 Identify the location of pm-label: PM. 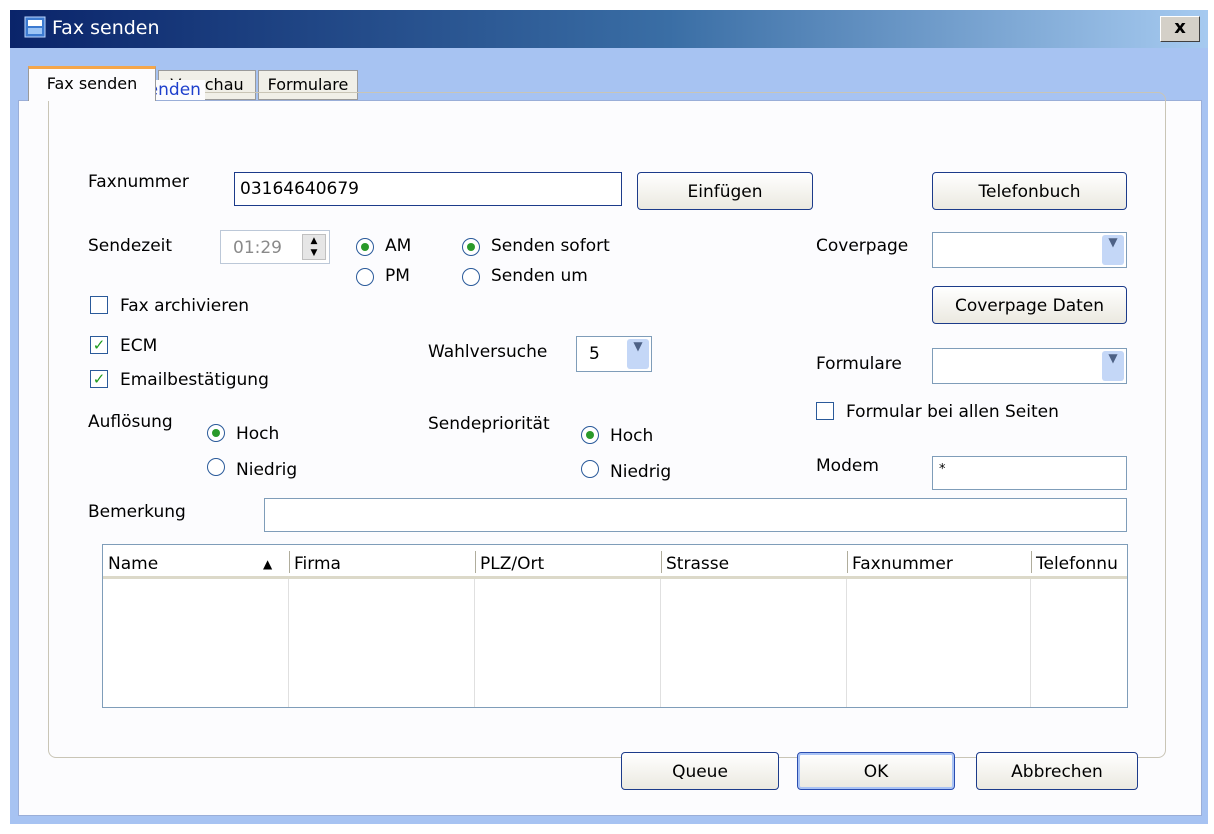
(397, 276).